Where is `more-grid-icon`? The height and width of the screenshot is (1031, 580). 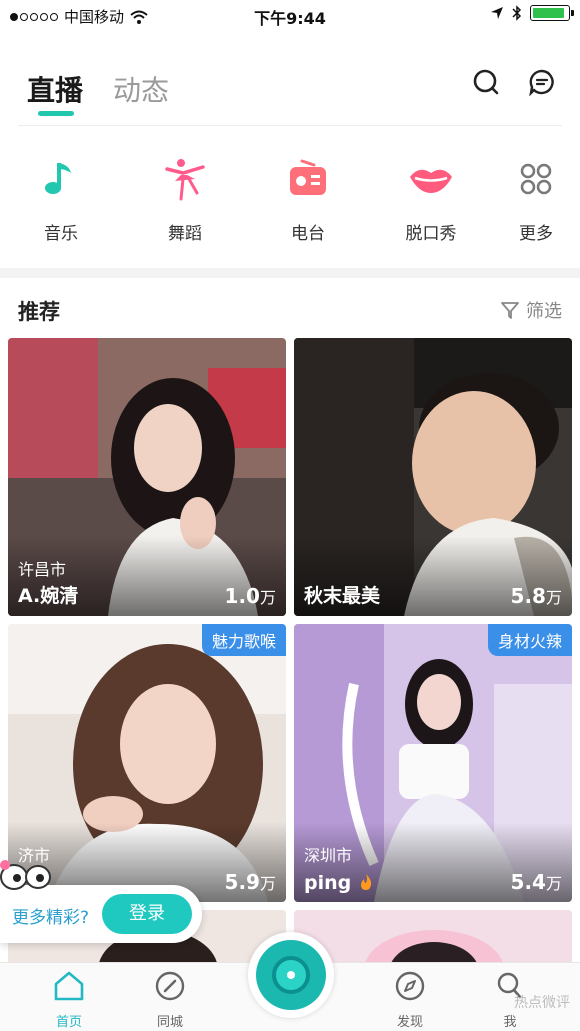
more-grid-icon is located at coordinates (536, 179).